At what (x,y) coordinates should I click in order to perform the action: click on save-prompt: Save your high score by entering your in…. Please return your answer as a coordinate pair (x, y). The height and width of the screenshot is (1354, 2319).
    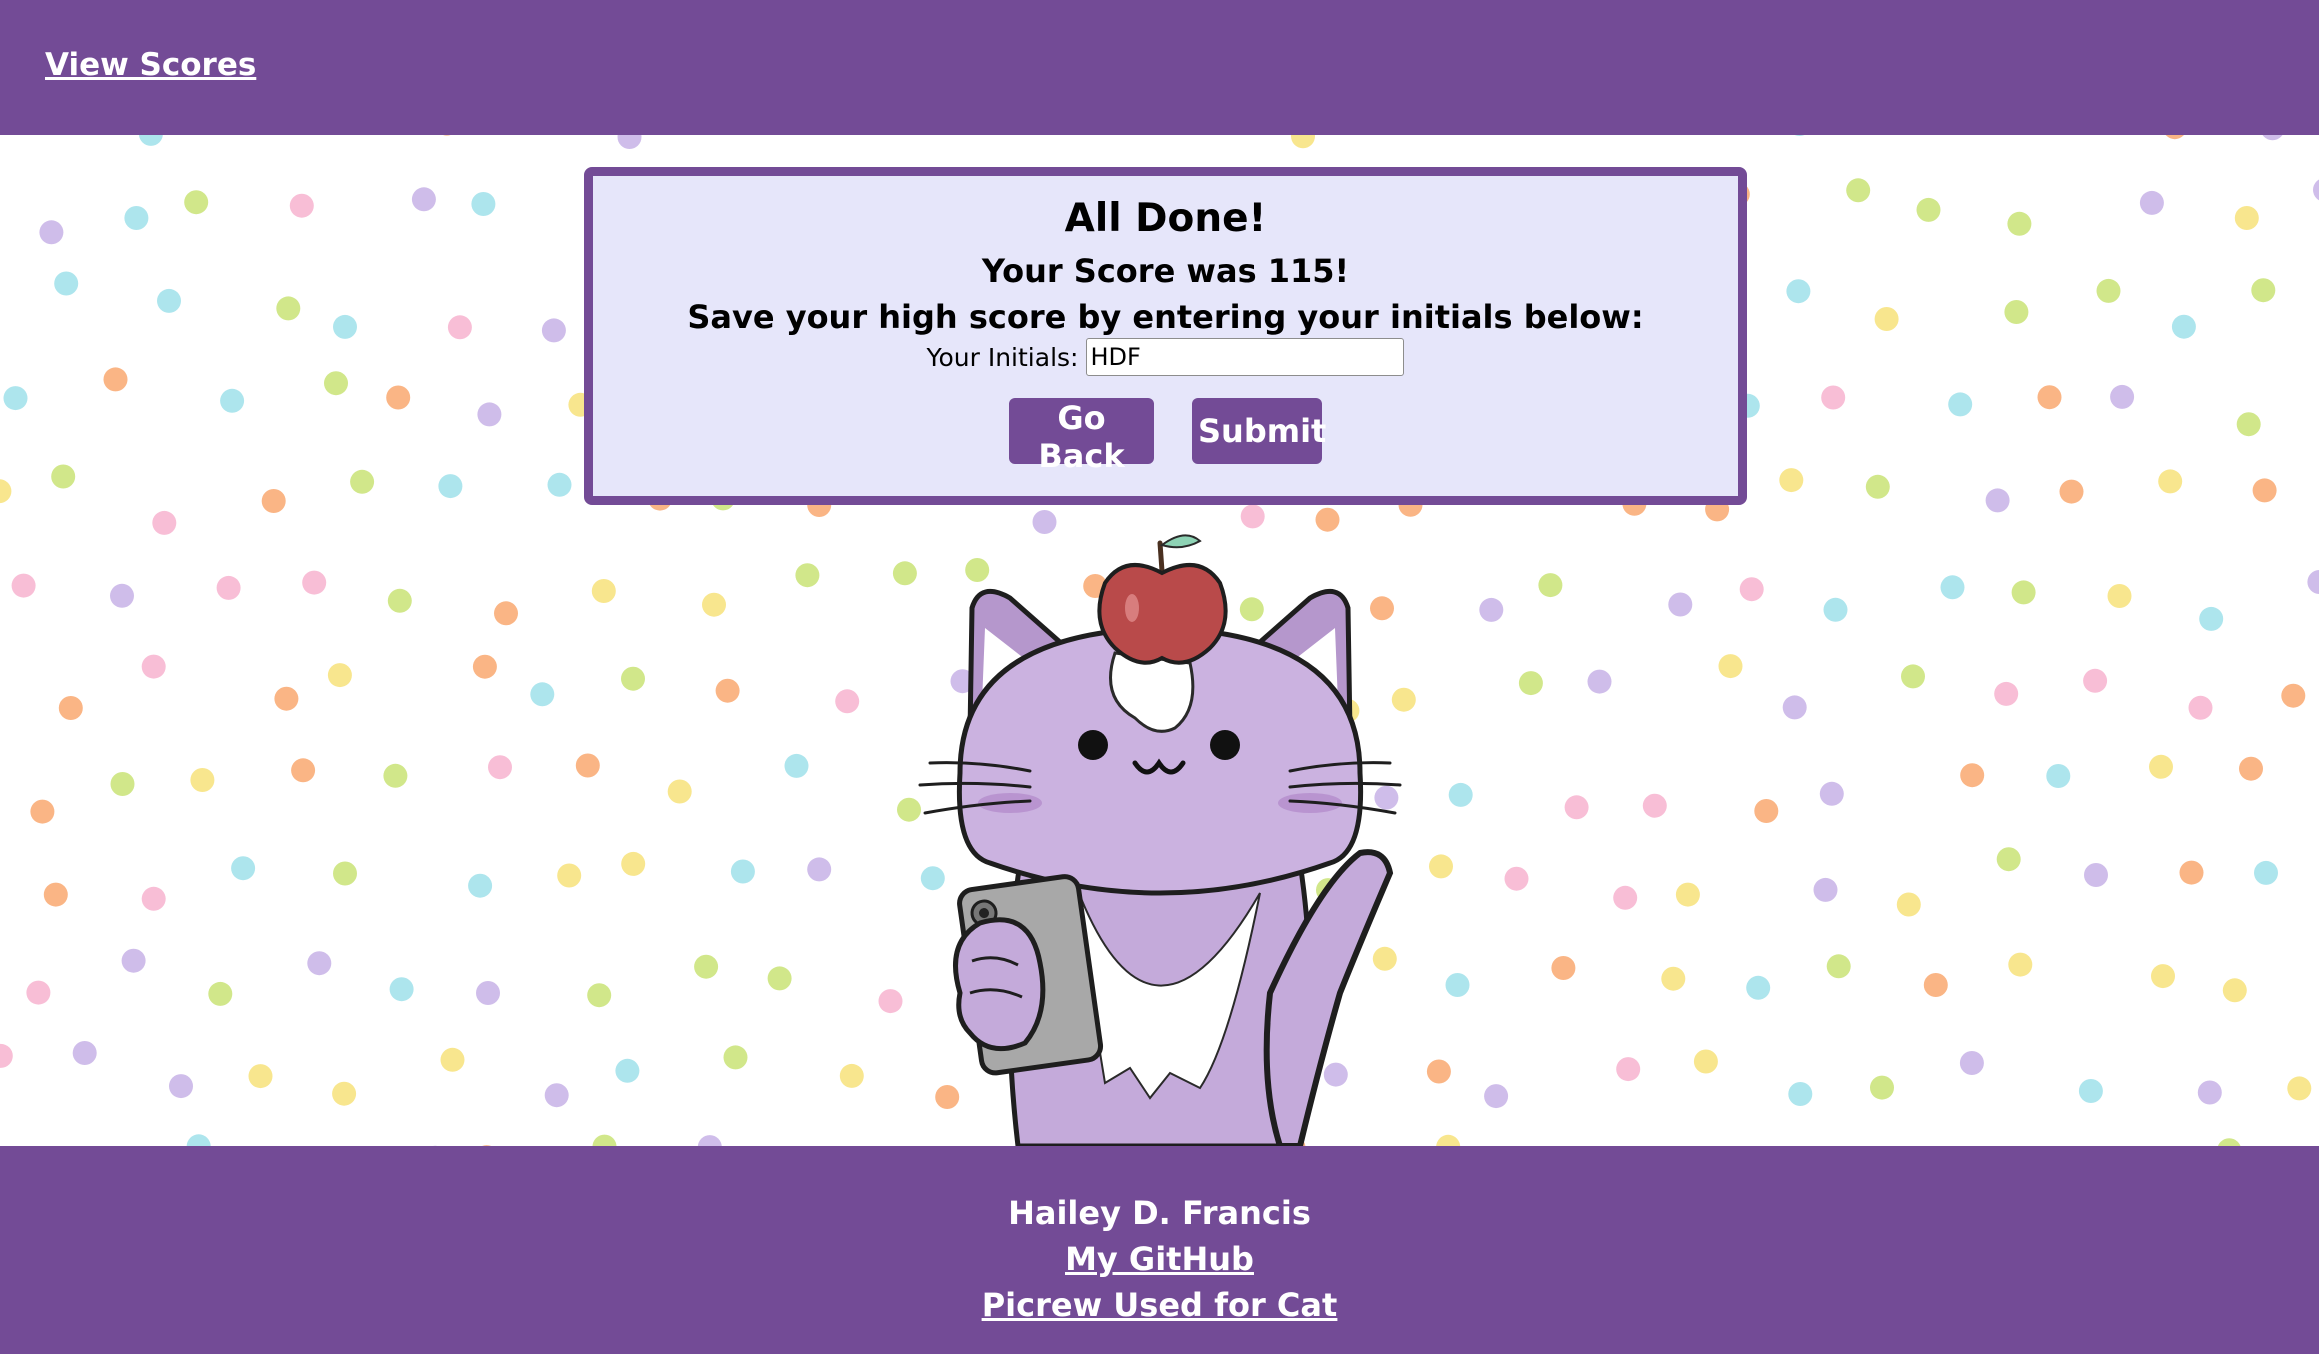
    Looking at the image, I should click on (1165, 317).